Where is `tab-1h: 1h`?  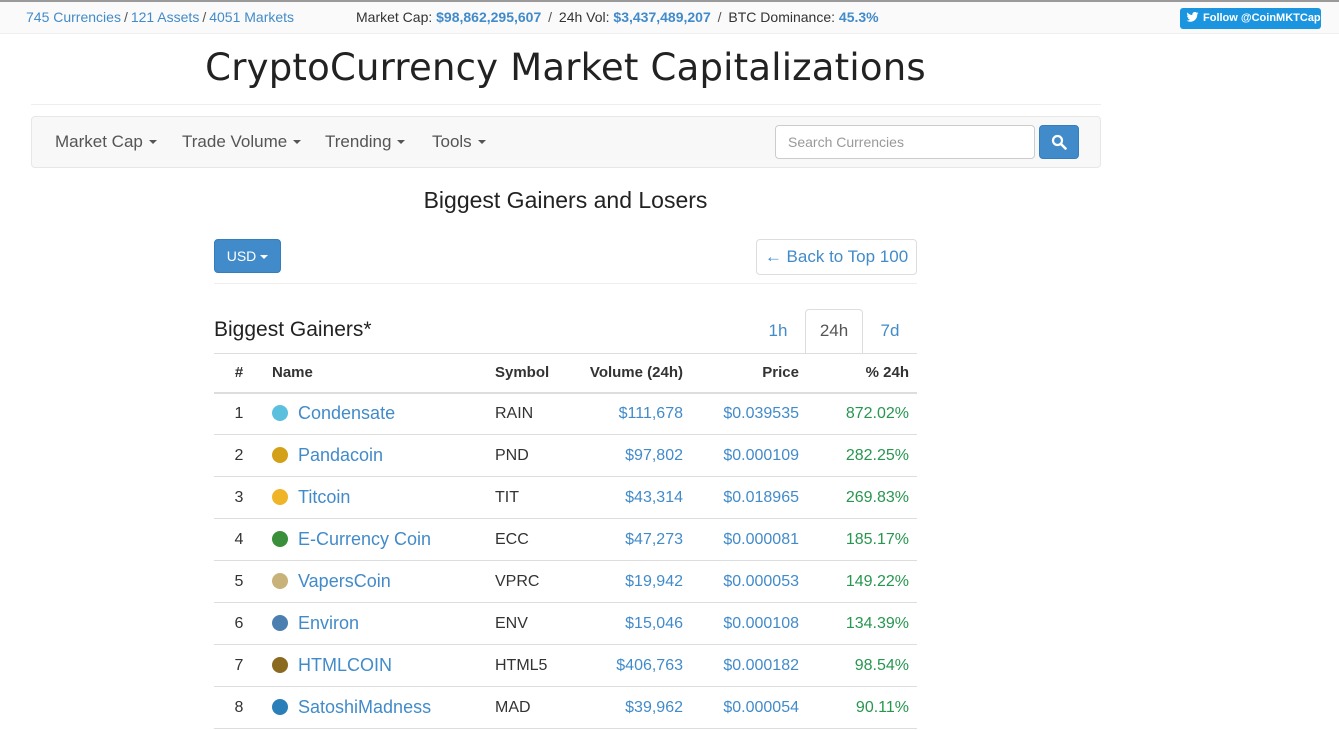
tab-1h: 1h is located at coordinates (778, 331).